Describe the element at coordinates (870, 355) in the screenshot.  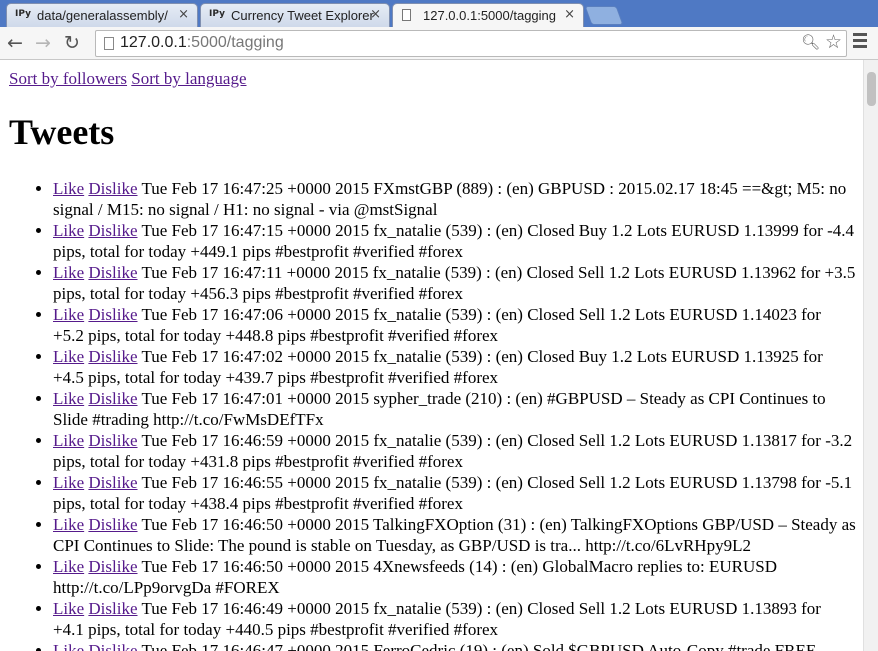
I see `vertical-scrollbar` at that location.